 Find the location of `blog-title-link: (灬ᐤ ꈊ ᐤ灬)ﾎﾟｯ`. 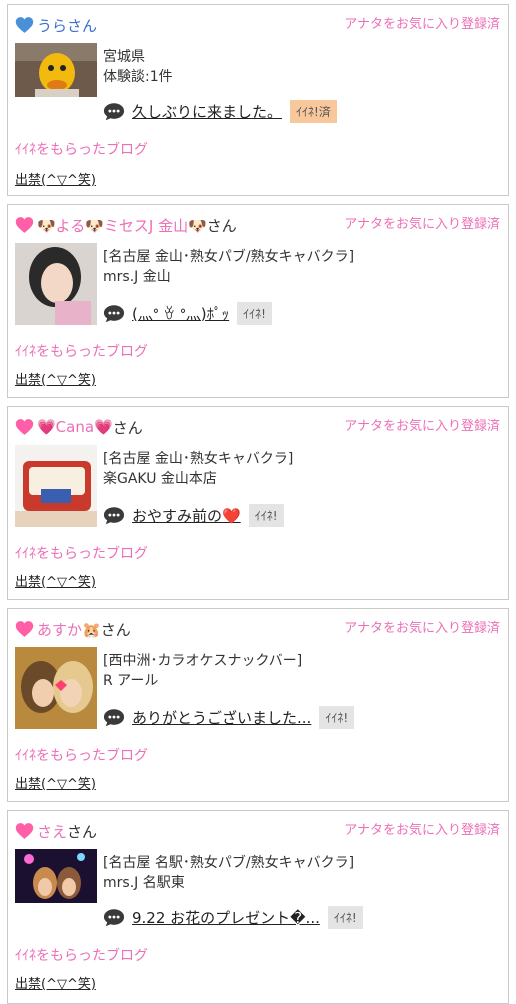

blog-title-link: (灬ᐤ ꈊ ᐤ灬)ﾎﾟｯ is located at coordinates (180, 313).